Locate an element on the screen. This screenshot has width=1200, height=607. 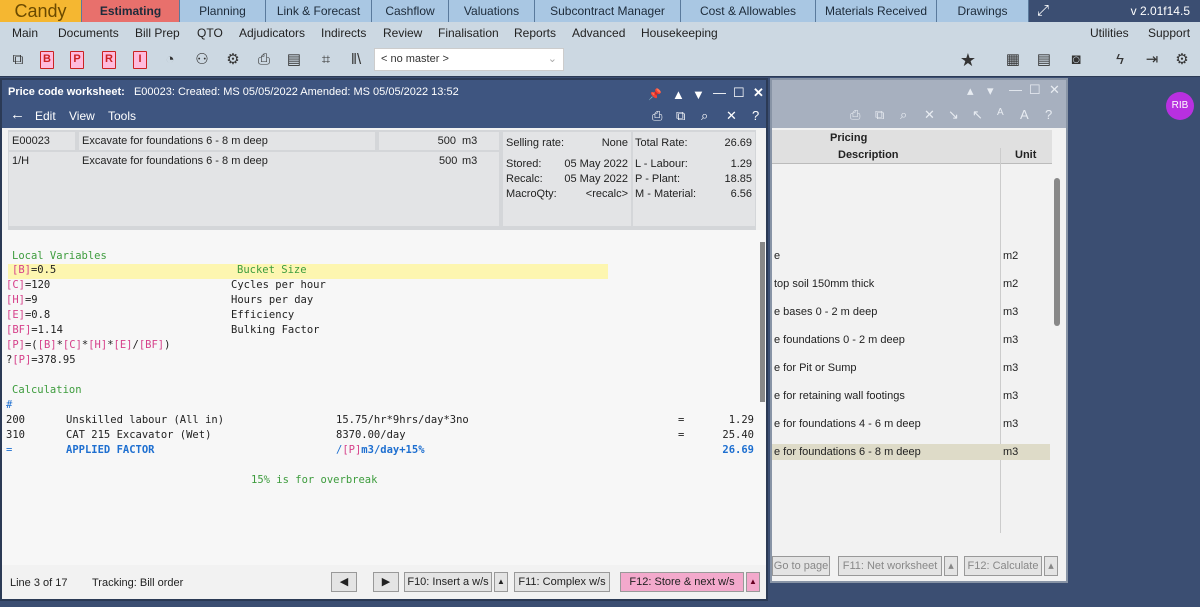
p-report-icon: P is located at coordinates (77, 60).